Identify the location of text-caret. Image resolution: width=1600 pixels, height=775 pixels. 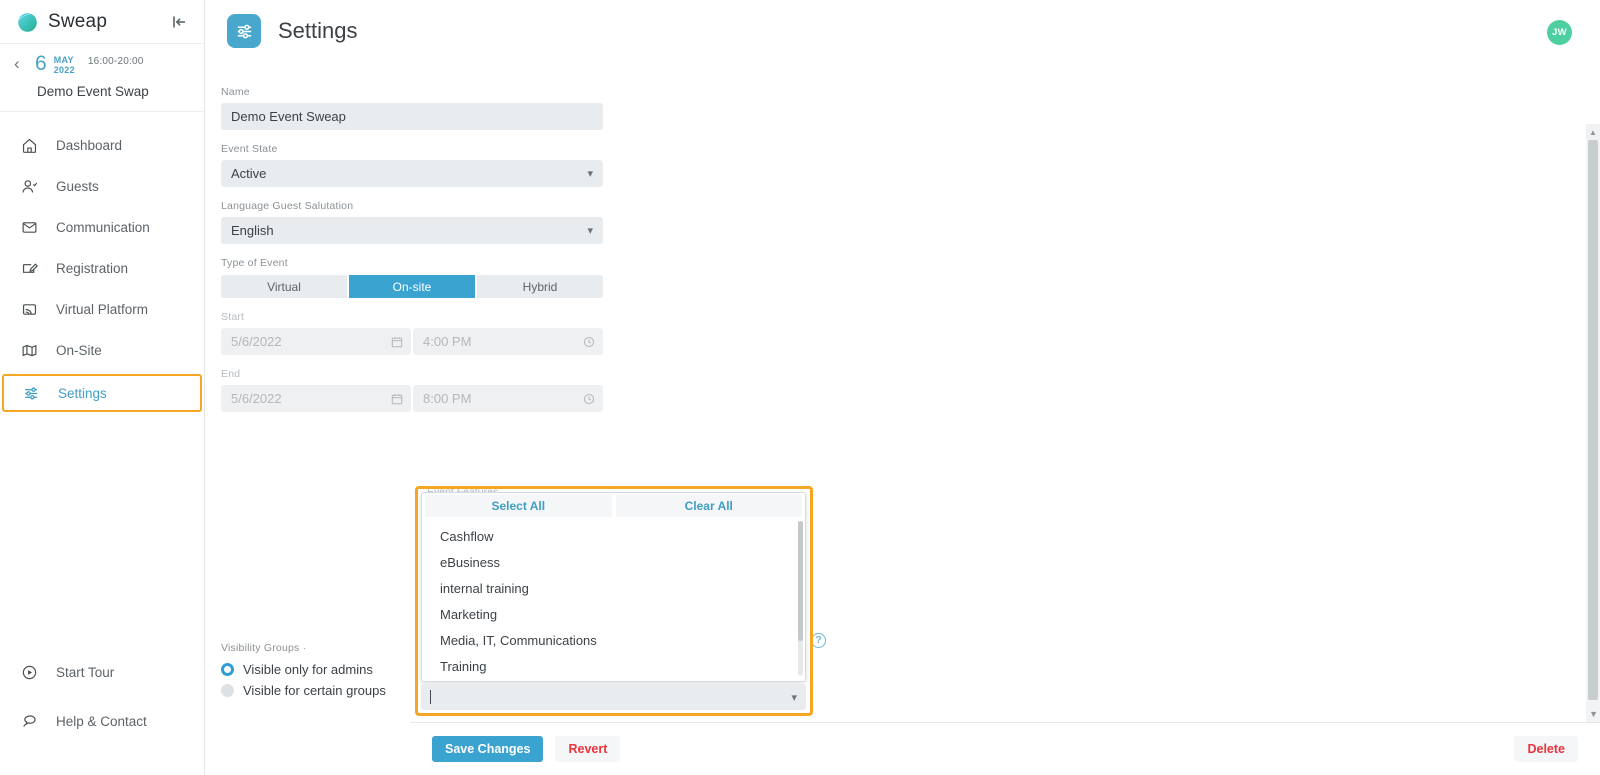
(430, 697).